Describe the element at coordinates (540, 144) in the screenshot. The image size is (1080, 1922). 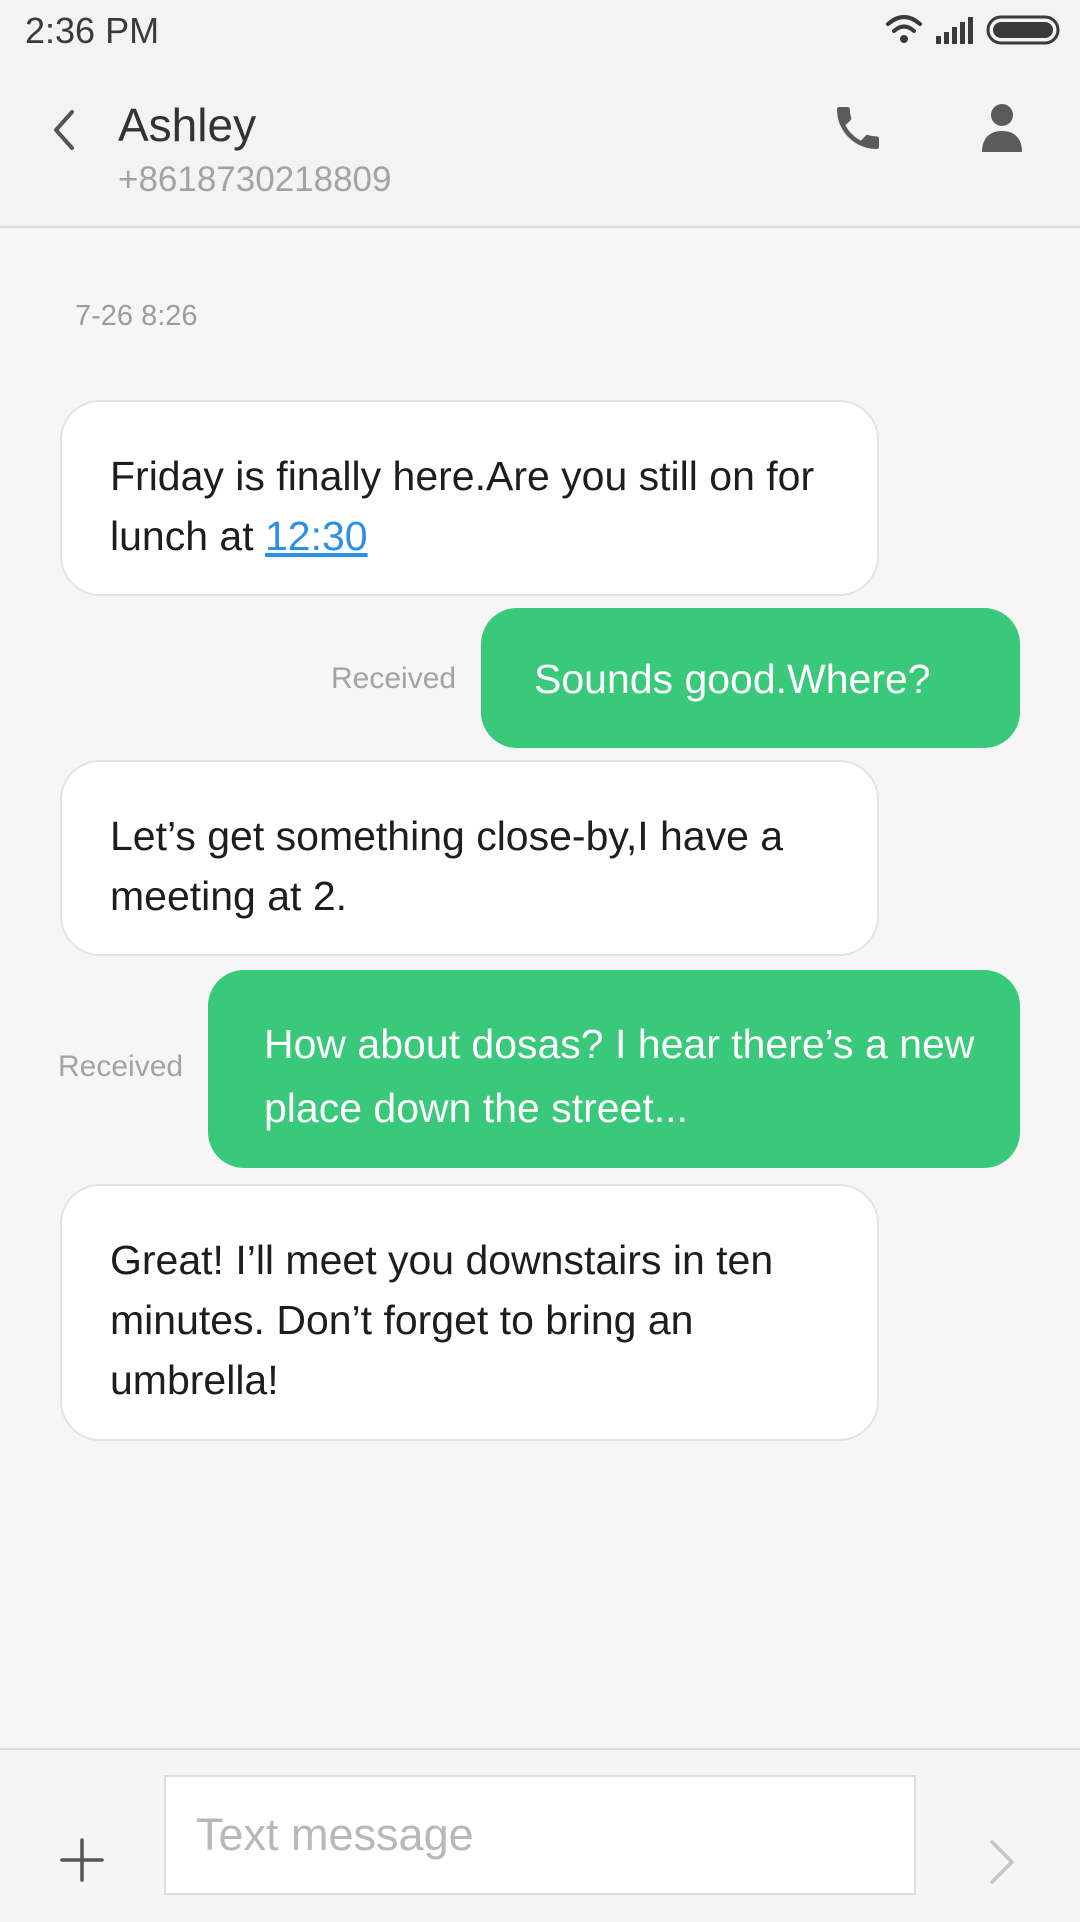
I see `conversation-header: Ashley +8618730218809` at that location.